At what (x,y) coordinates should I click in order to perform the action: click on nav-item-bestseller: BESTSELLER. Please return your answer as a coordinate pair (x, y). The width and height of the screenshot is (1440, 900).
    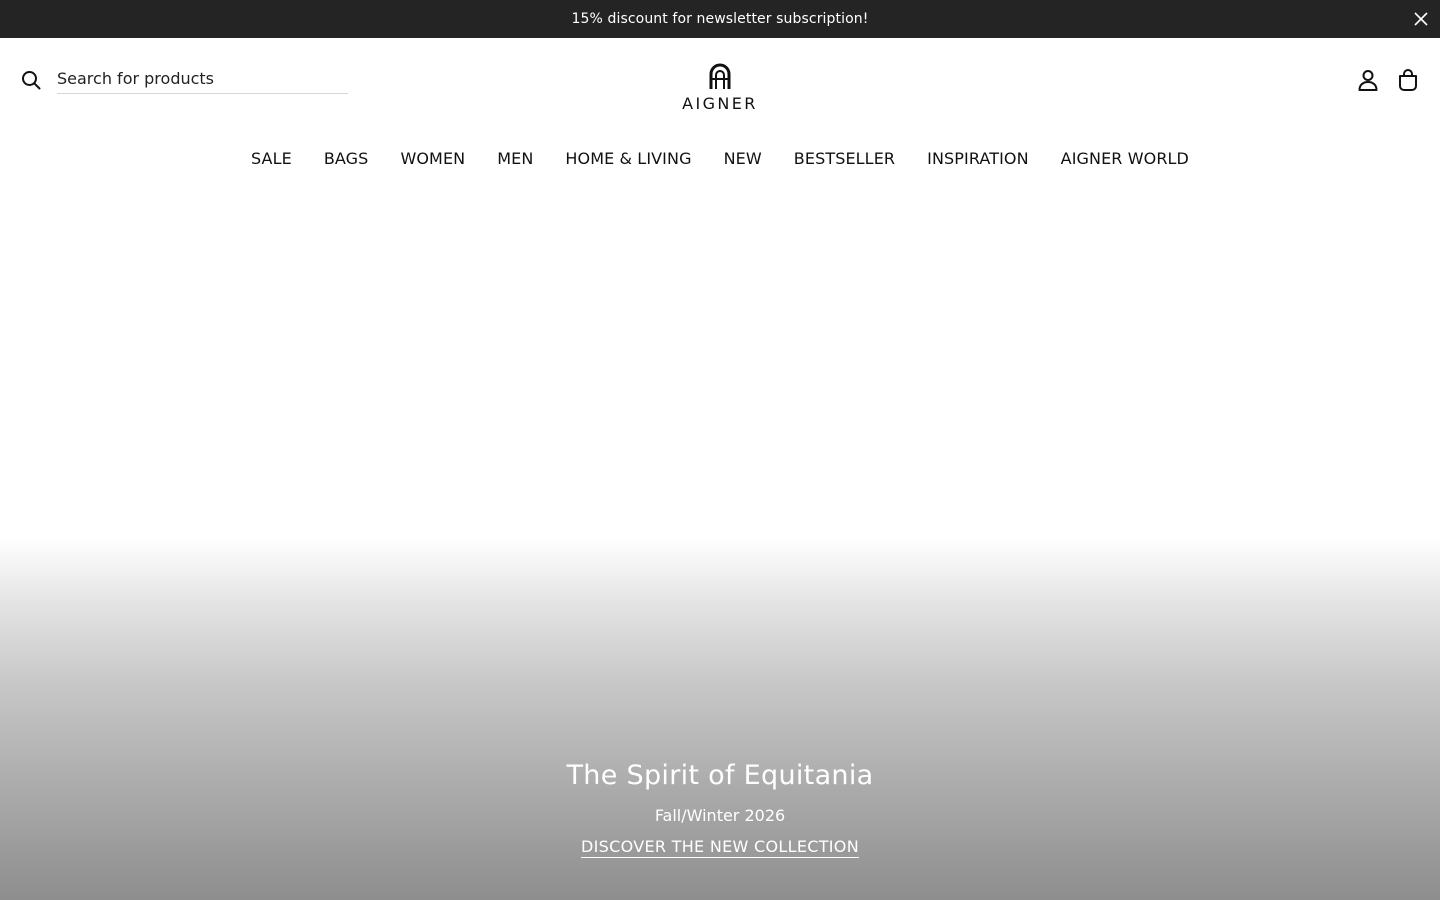
    Looking at the image, I should click on (844, 158).